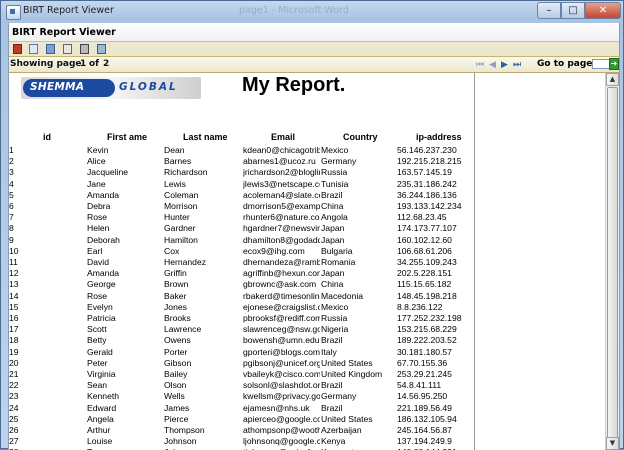 Image resolution: width=624 pixels, height=450 pixels. I want to click on background-window-title: page1 - Microsoft Word, so click(294, 10).